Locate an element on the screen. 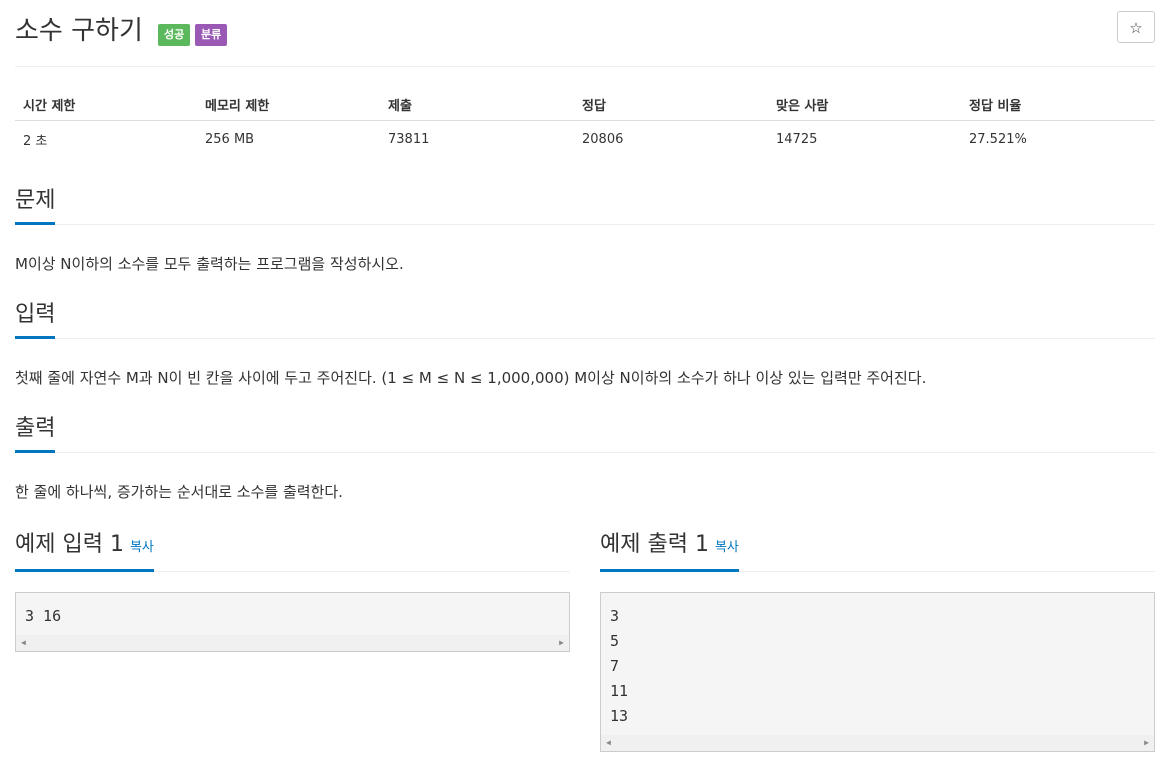 The width and height of the screenshot is (1174, 771). info-value-time-limit: 2 초 is located at coordinates (35, 141).